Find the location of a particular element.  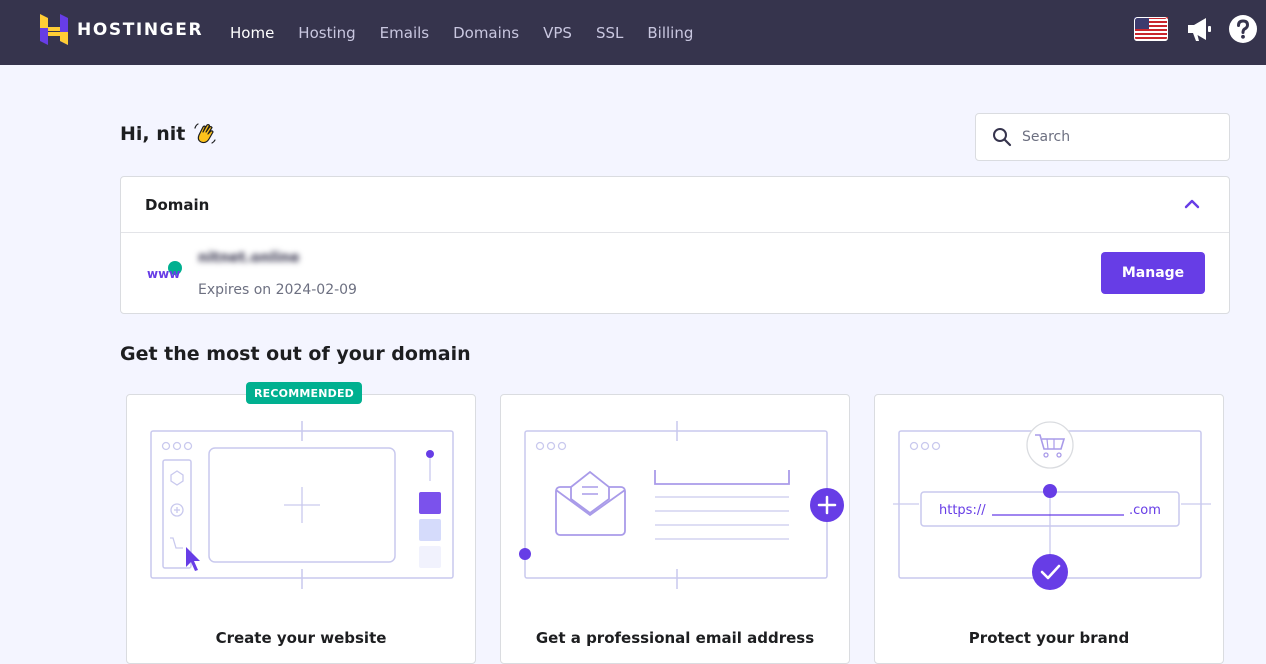

nav-item-ssl: SSL is located at coordinates (609, 33).